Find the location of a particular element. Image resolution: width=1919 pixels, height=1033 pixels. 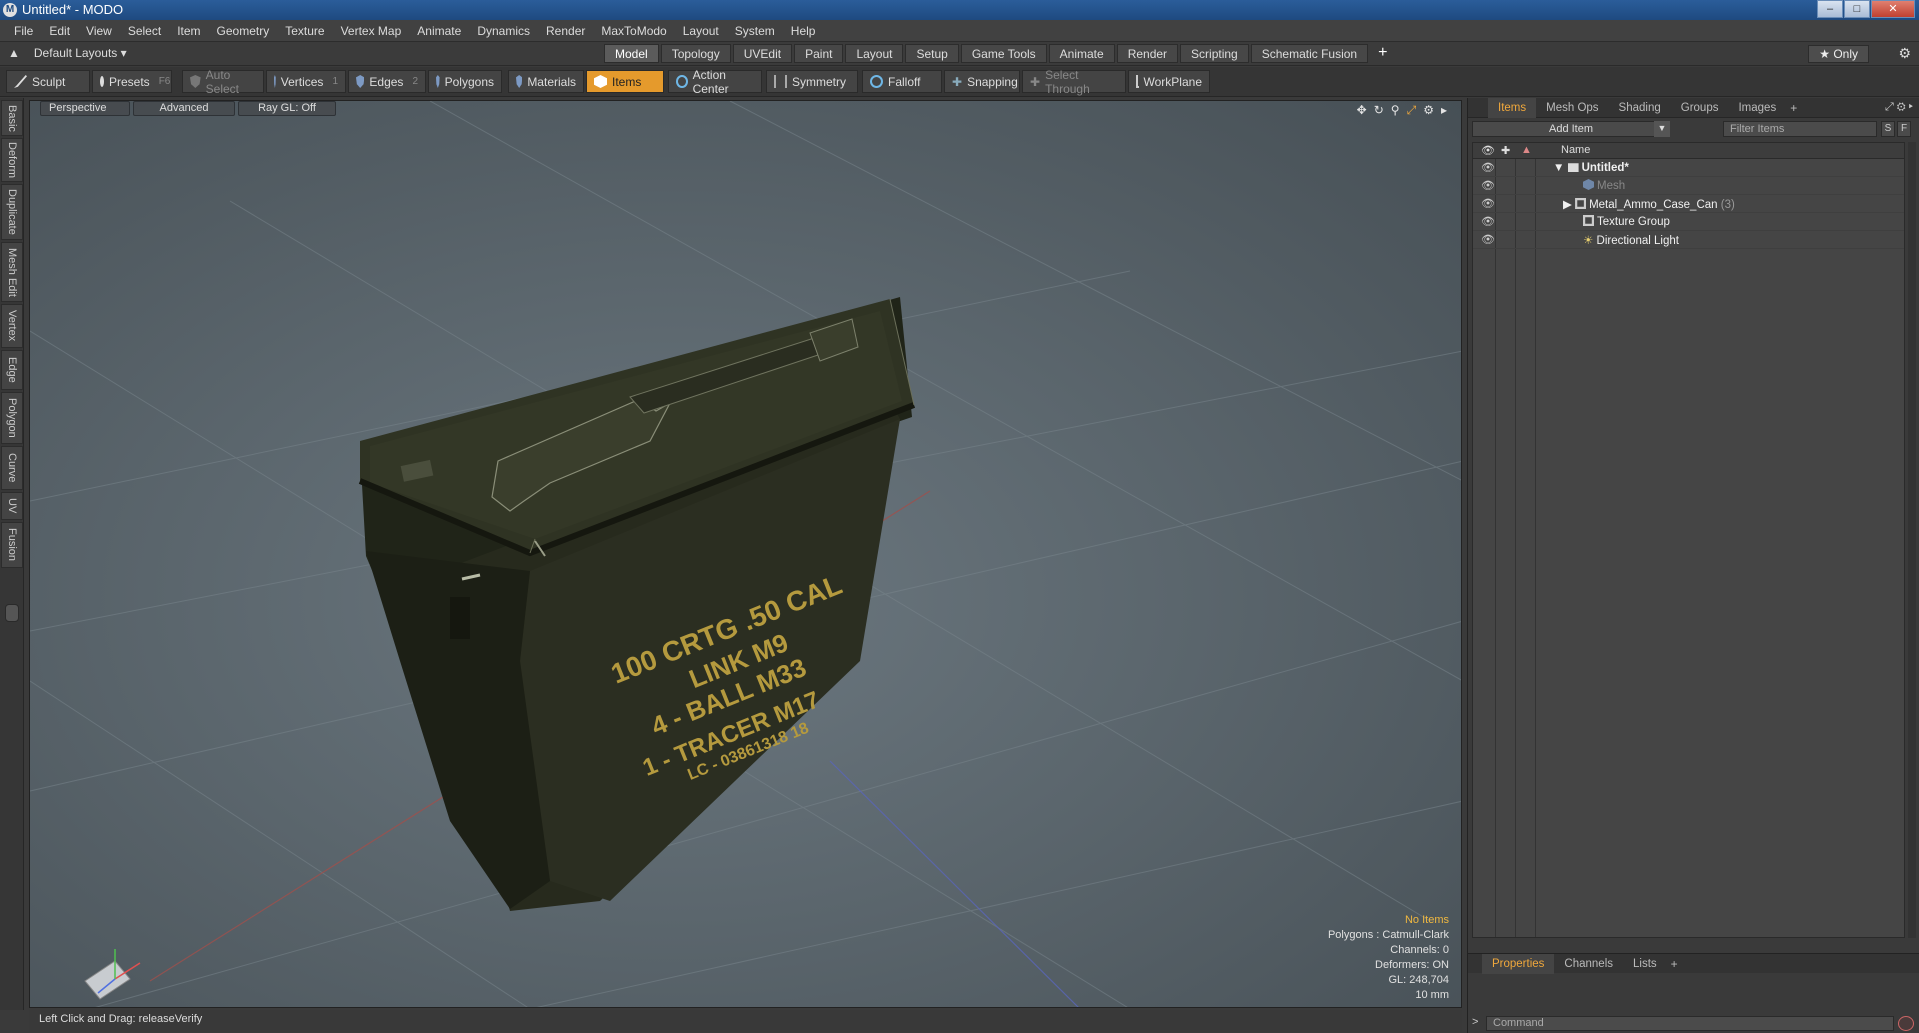

left-tab-basic: Basic is located at coordinates (12, 118).